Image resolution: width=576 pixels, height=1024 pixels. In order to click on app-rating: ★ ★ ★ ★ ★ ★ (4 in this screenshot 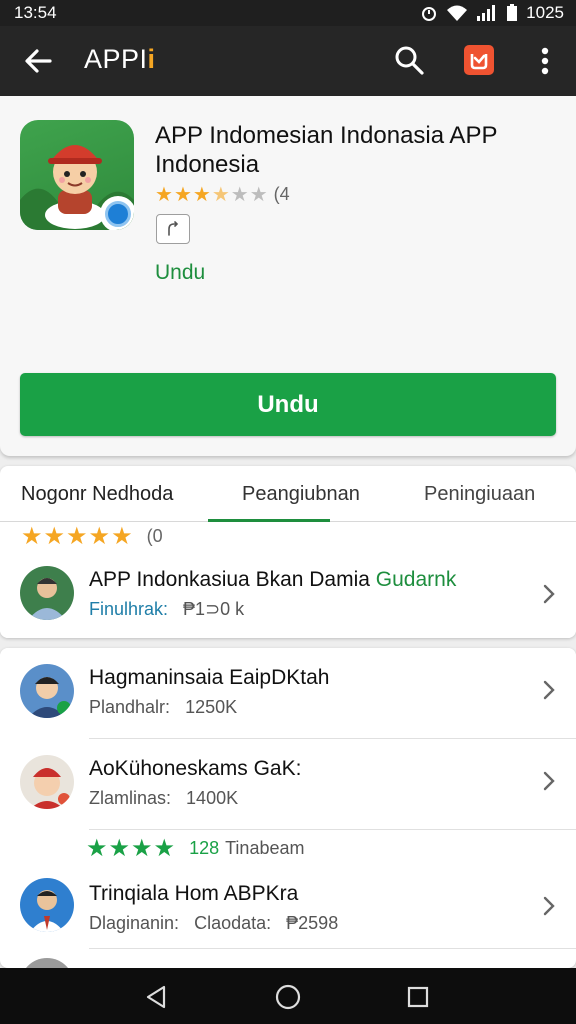, I will do `click(222, 194)`.